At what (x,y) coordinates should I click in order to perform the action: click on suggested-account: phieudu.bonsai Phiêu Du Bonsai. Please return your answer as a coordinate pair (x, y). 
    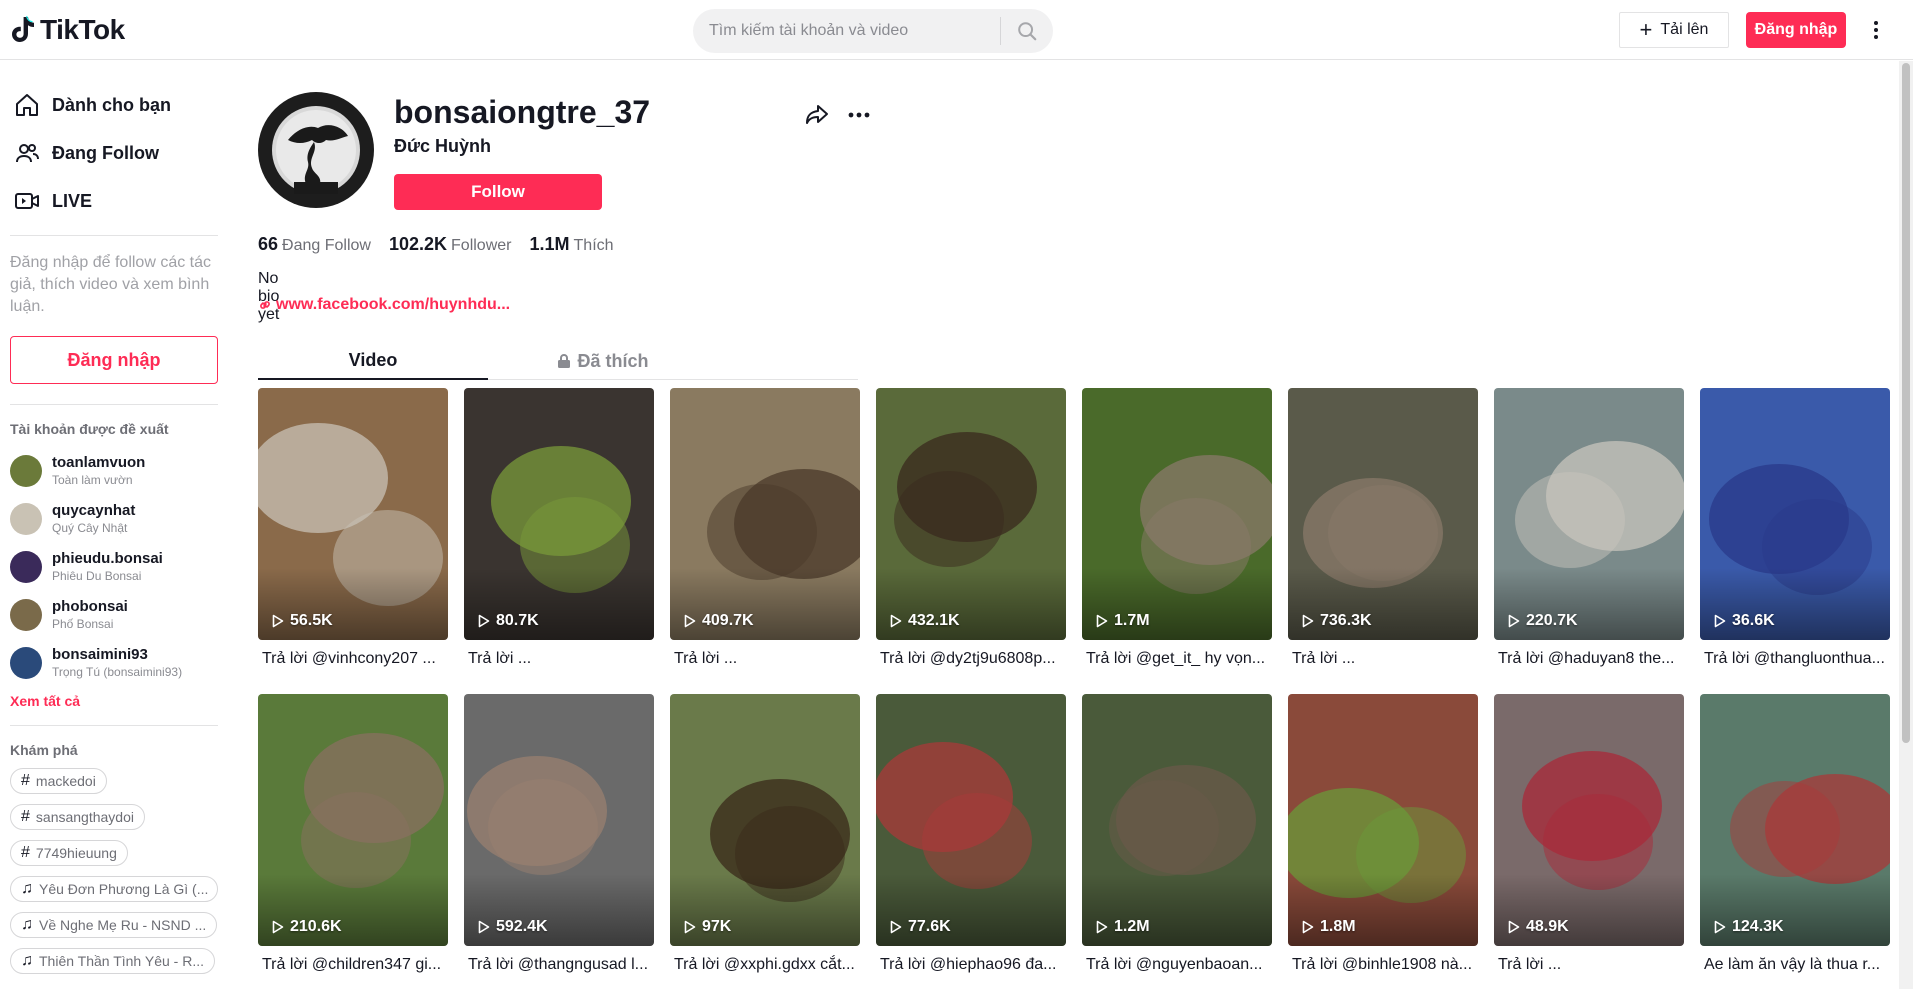
    Looking at the image, I should click on (120, 567).